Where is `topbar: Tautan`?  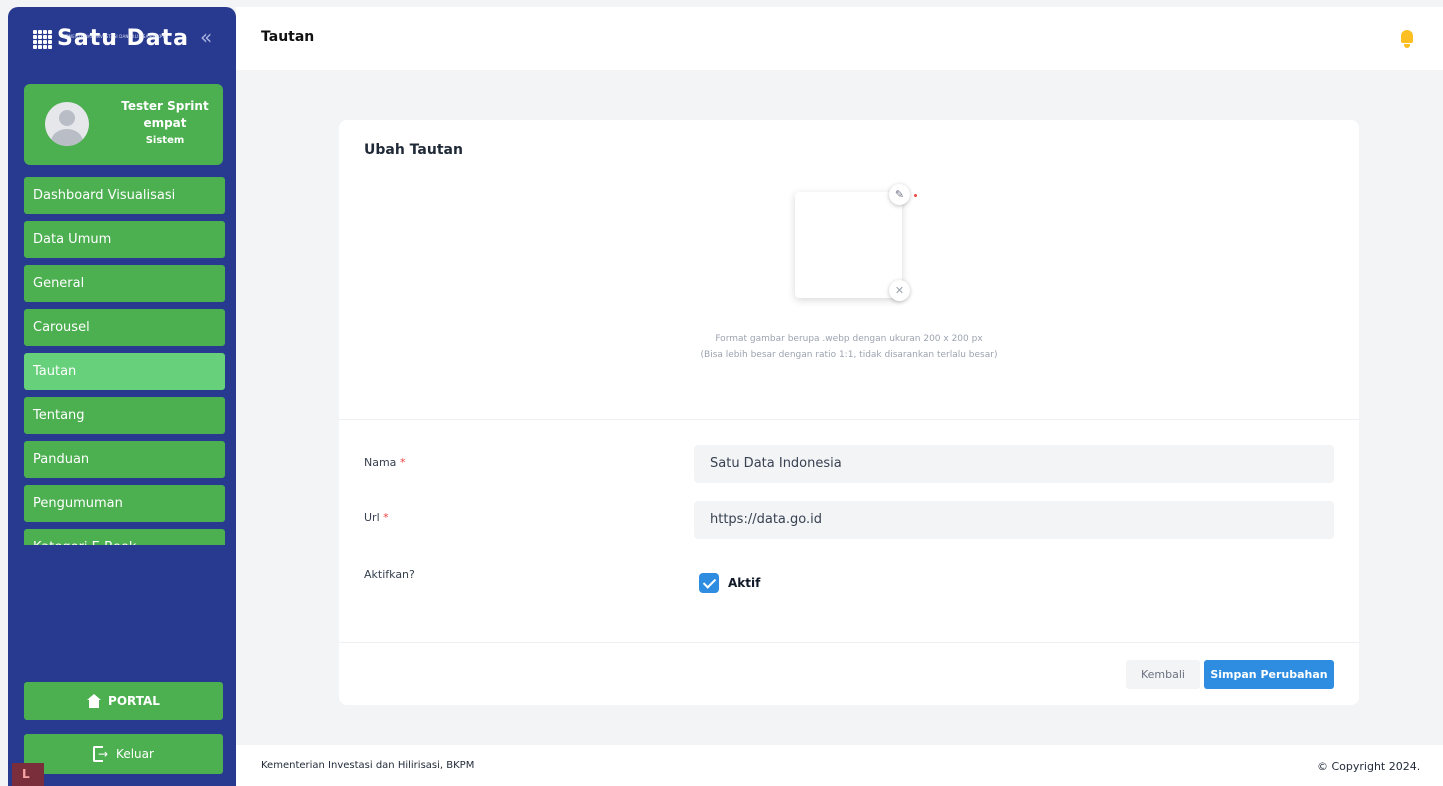
topbar: Tautan is located at coordinates (839, 38).